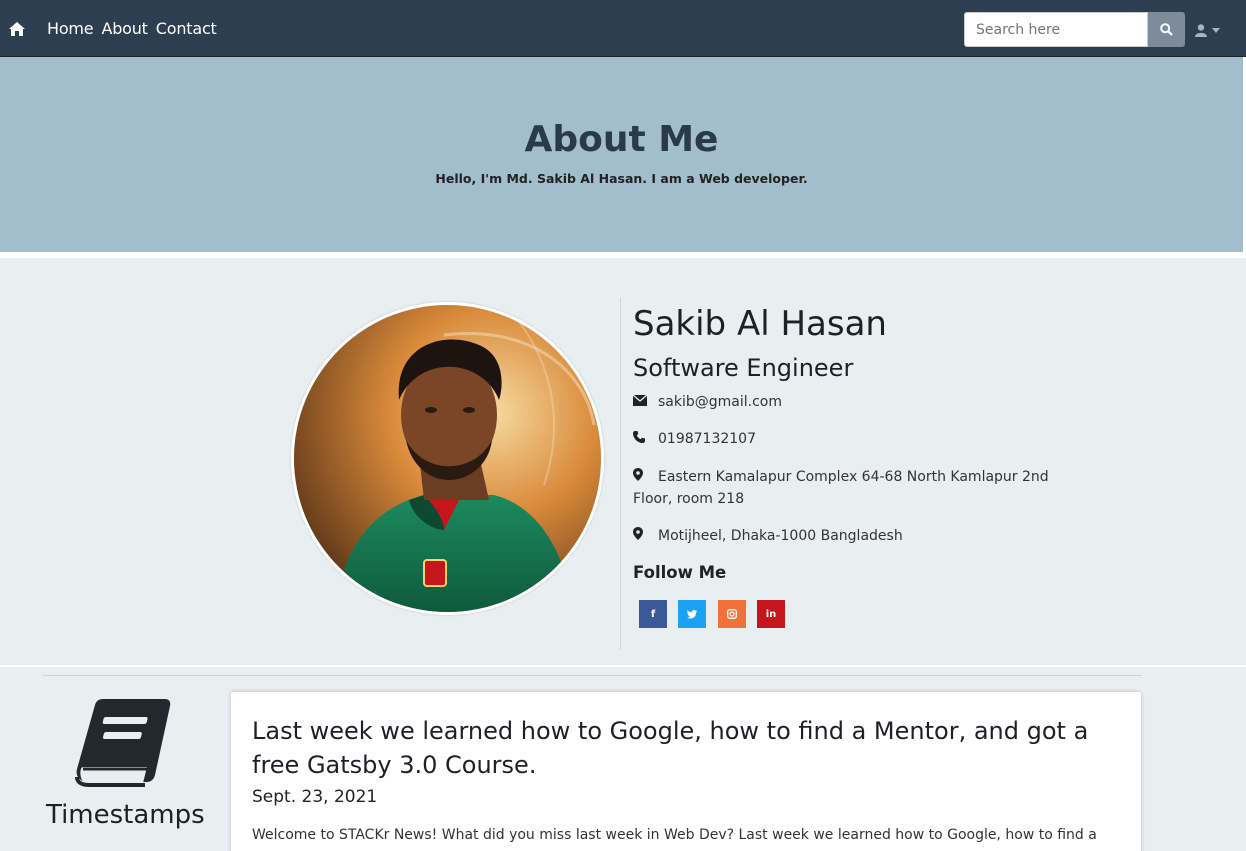 The width and height of the screenshot is (1246, 851). Describe the element at coordinates (680, 572) in the screenshot. I see `follow-heading: Follow Me` at that location.